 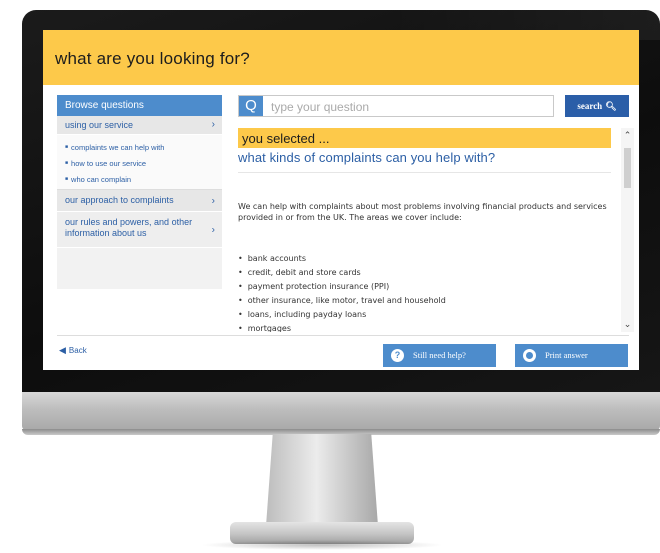 I want to click on search-button: search 🔍︎, so click(x=597, y=106).